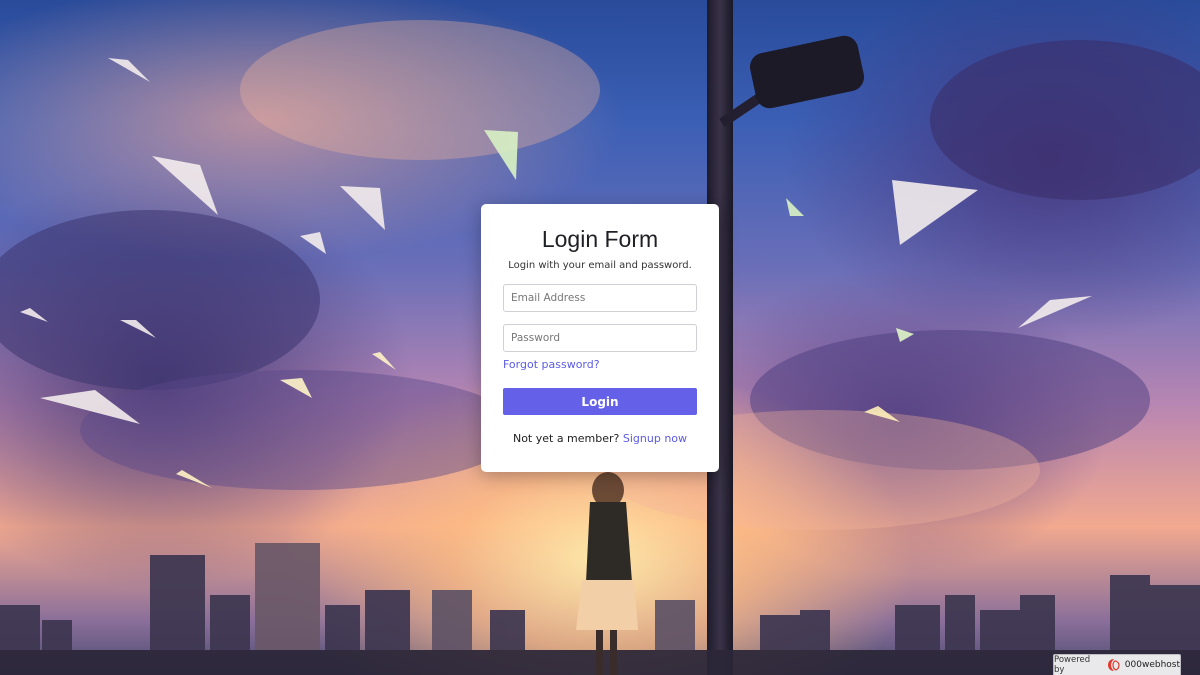 The width and height of the screenshot is (1200, 675). I want to click on login-form-title: Login Form, so click(600, 239).